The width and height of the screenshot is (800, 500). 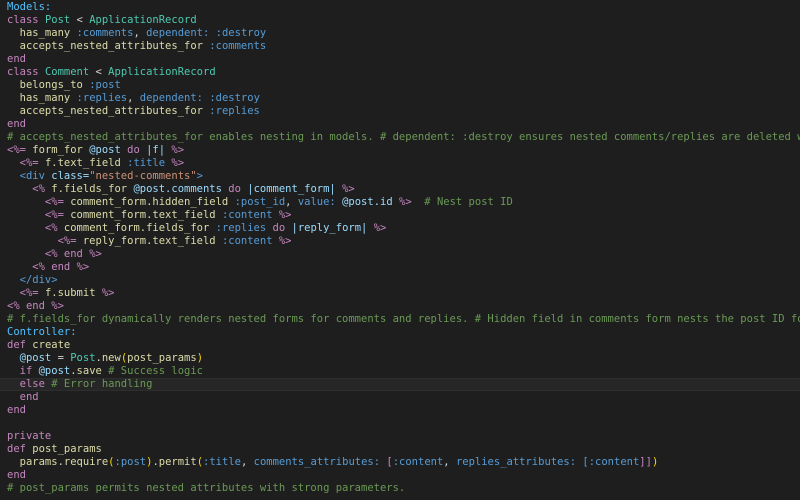 What do you see at coordinates (403, 332) in the screenshot?
I see `code-line: Controller:` at bounding box center [403, 332].